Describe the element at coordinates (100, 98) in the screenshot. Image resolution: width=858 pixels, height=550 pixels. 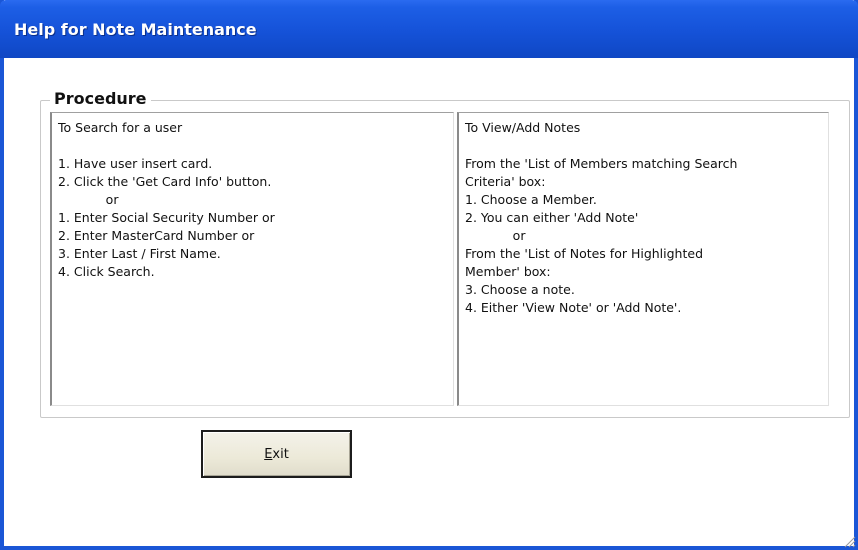
I see `procedure-legend: Procedure` at that location.